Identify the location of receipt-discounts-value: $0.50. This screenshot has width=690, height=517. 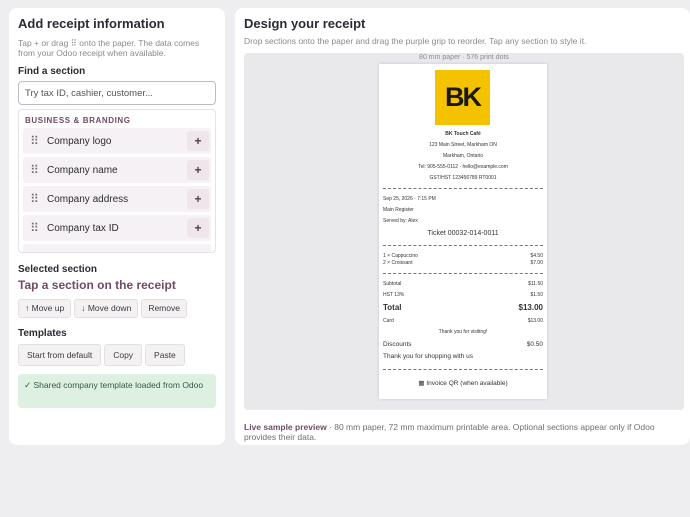
(534, 344).